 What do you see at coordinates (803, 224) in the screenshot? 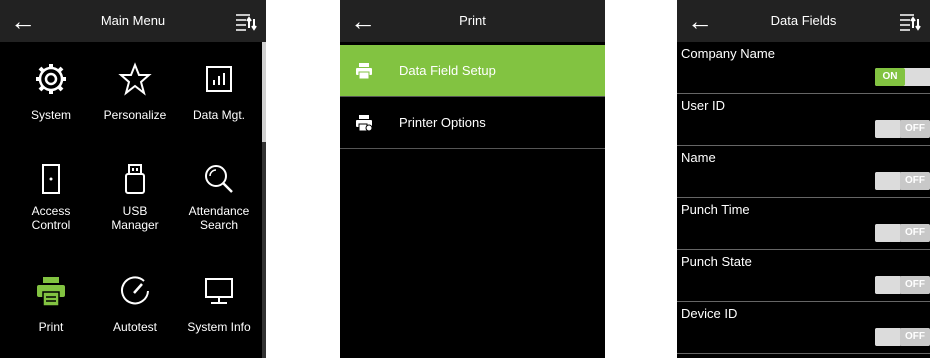
I see `field-row-punch-time: Punch Time OFF` at bounding box center [803, 224].